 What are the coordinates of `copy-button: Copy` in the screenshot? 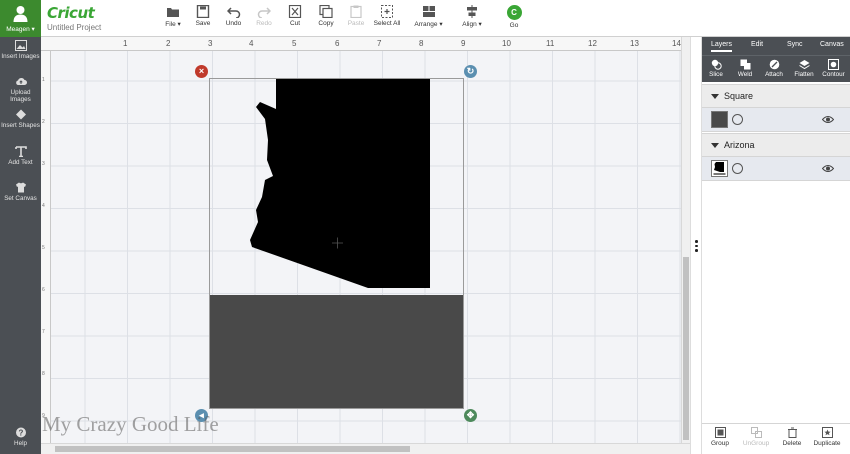 It's located at (326, 19).